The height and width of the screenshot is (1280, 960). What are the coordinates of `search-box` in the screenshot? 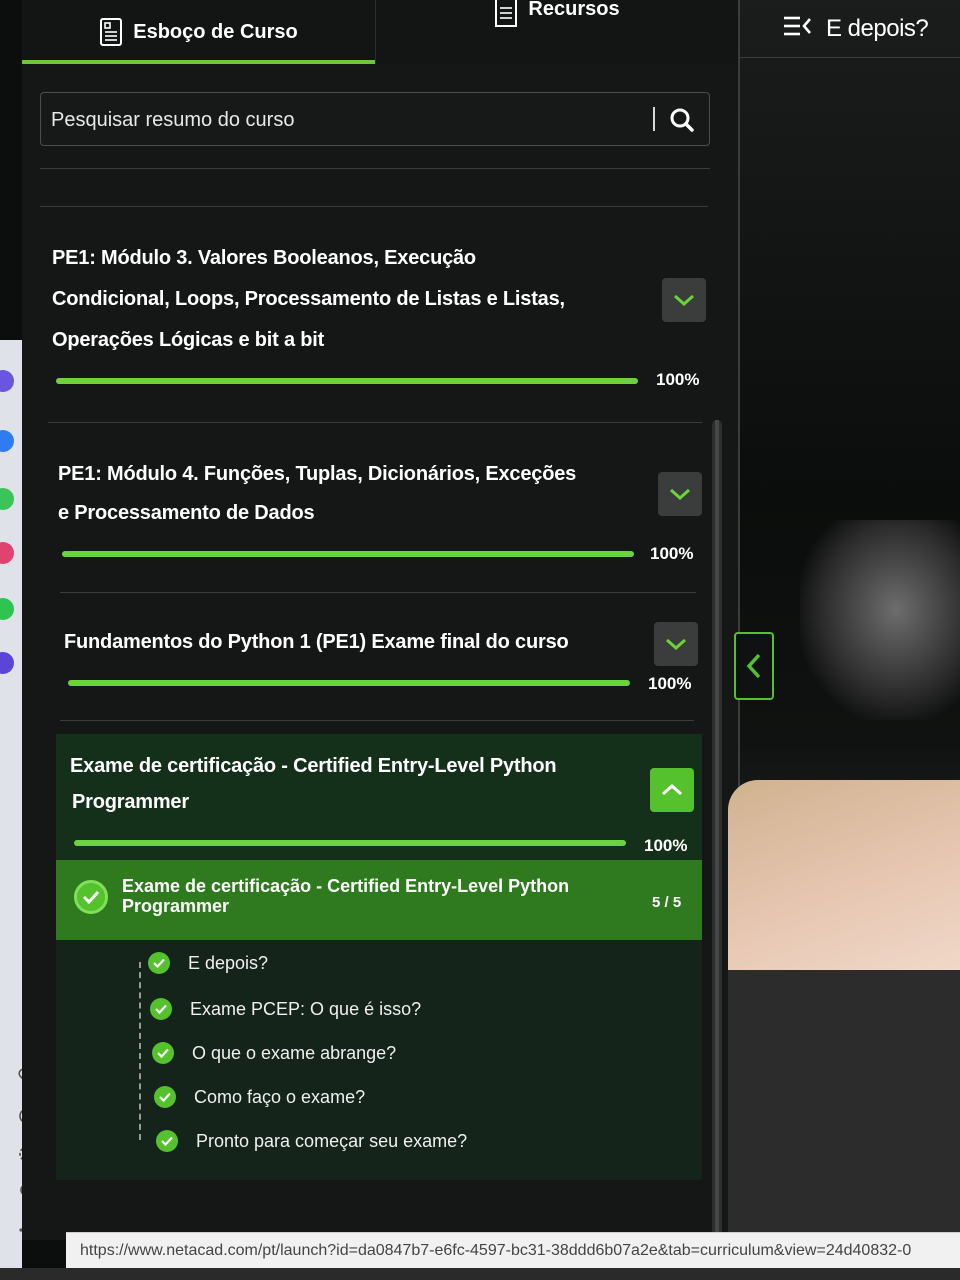 It's located at (375, 119).